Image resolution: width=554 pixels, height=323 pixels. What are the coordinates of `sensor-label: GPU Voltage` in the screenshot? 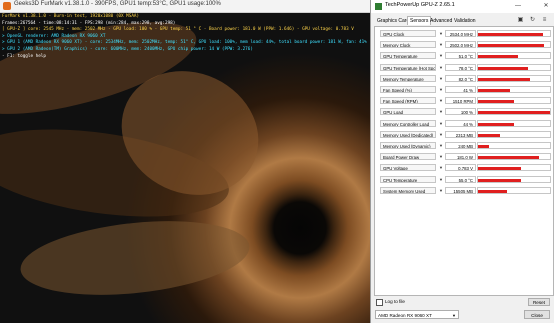 It's located at (408, 168).